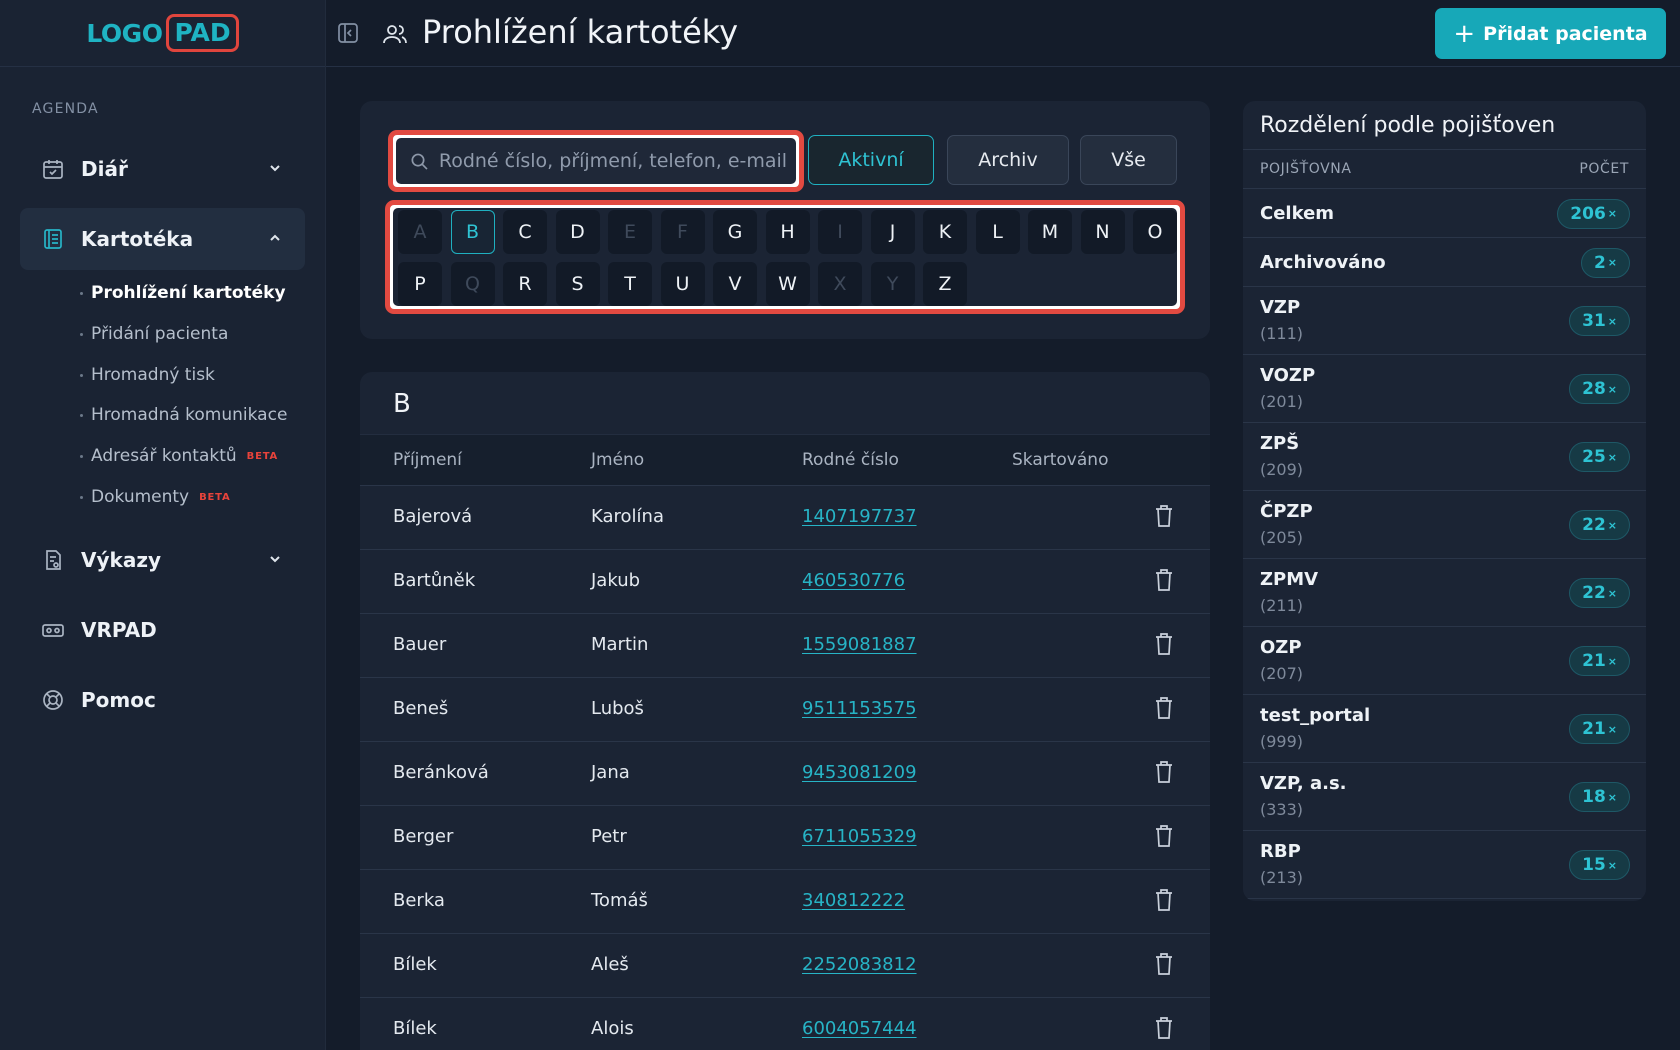 The width and height of the screenshot is (1680, 1050). What do you see at coordinates (275, 168) in the screenshot?
I see `chevron-down-icon` at bounding box center [275, 168].